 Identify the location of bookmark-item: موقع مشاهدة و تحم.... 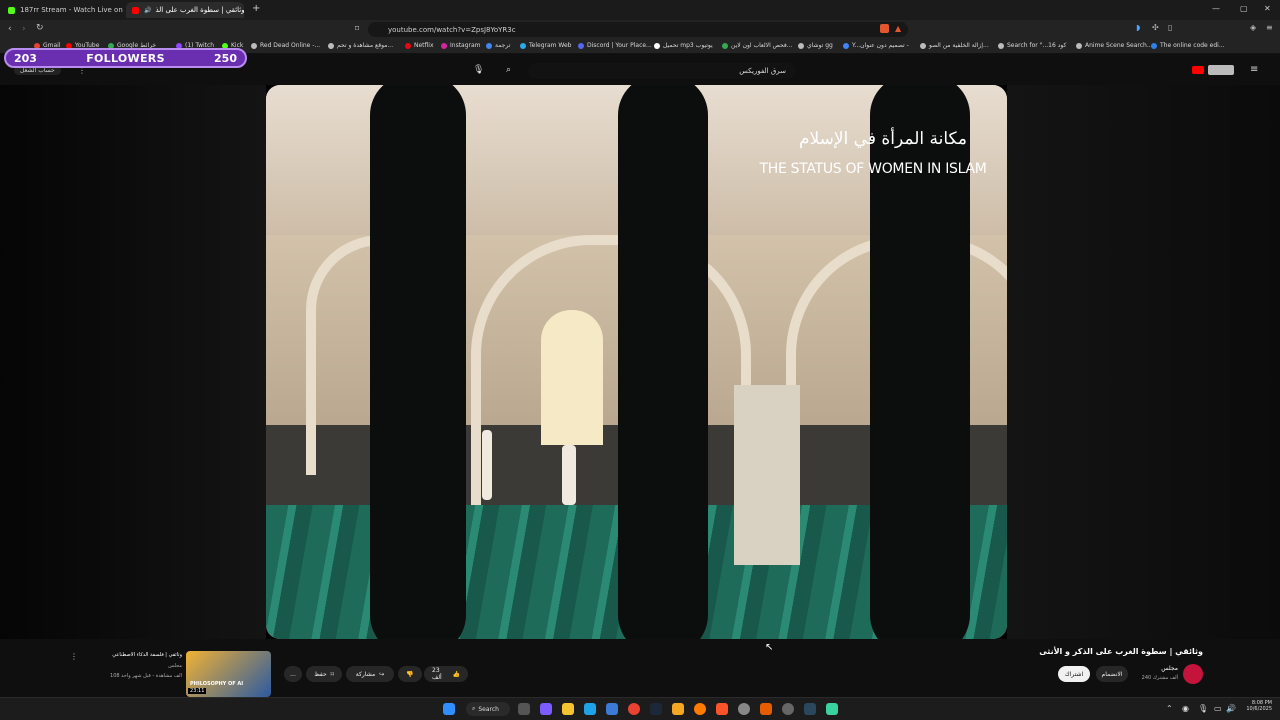
(360, 45).